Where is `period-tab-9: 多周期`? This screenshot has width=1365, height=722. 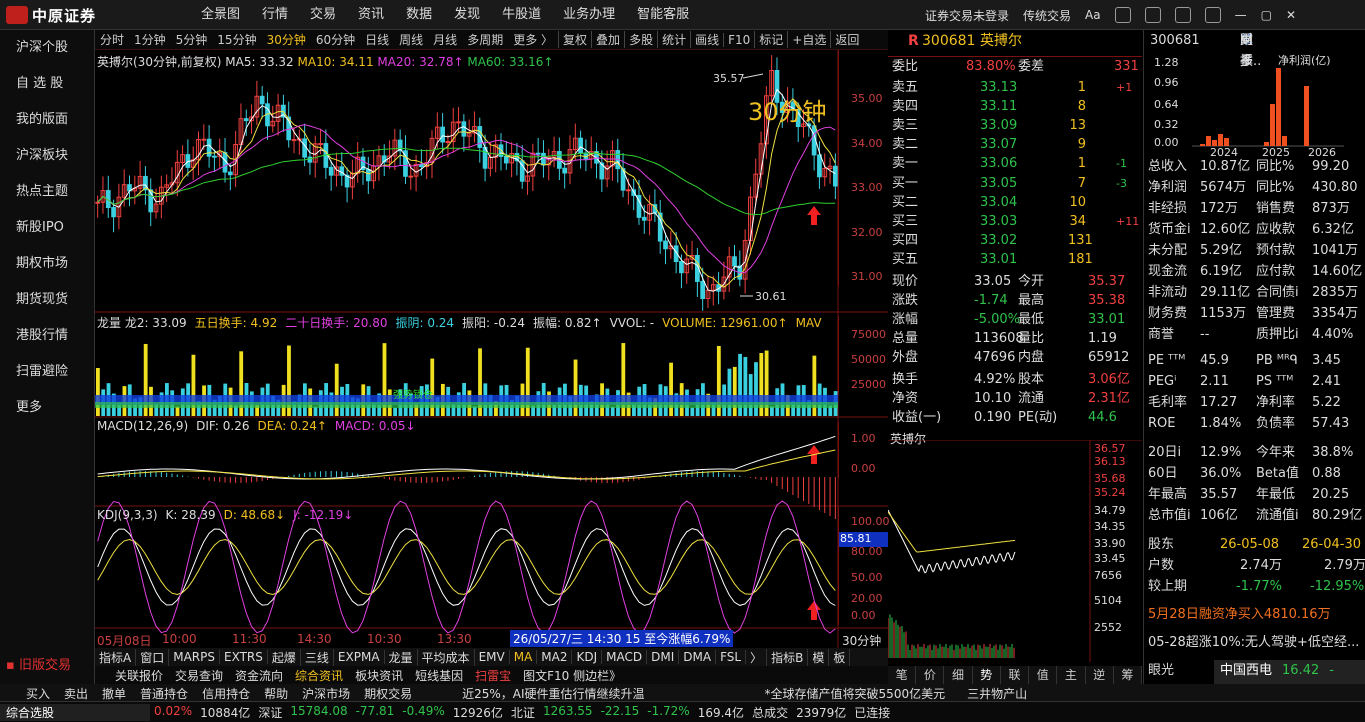
period-tab-9: 多周期 is located at coordinates (485, 39).